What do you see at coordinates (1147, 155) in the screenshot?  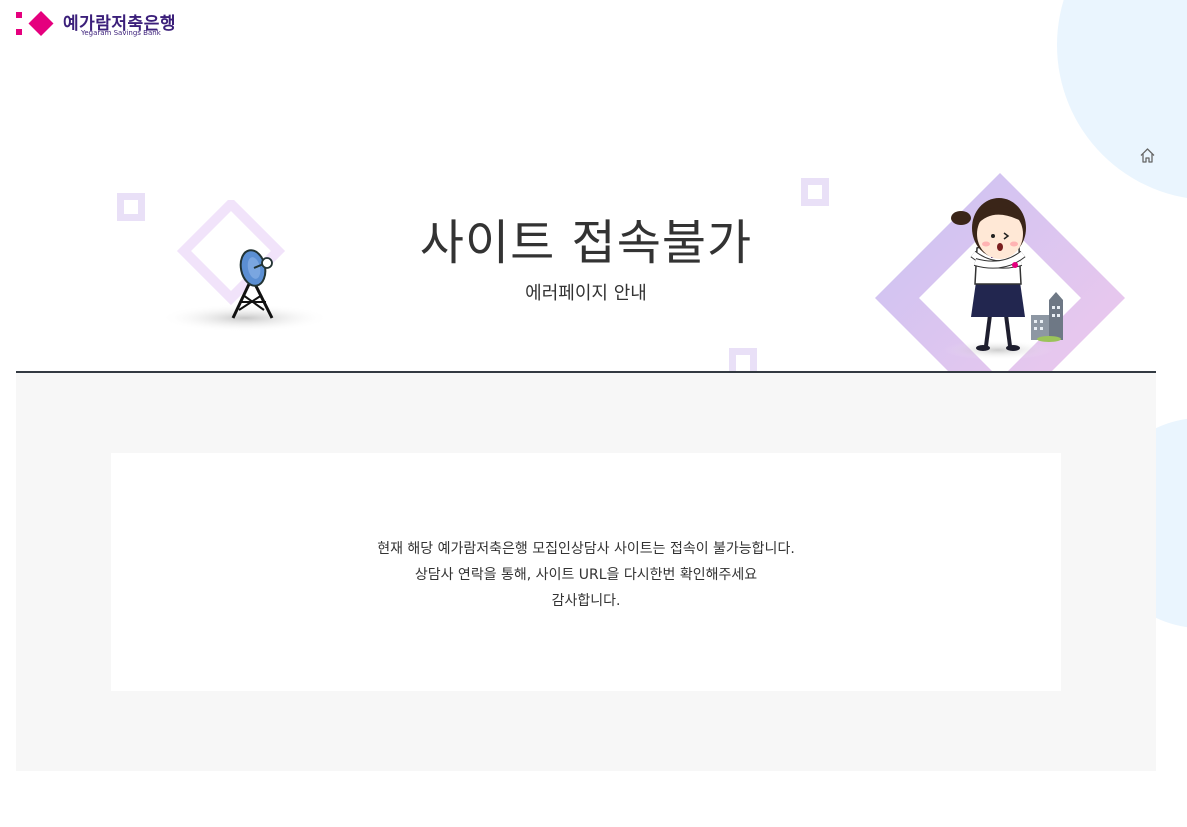 I see `home-icon` at bounding box center [1147, 155].